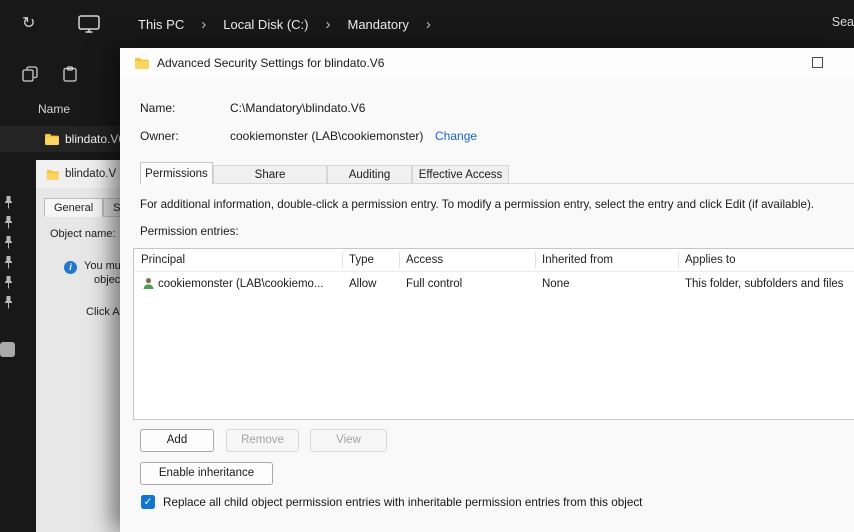 Image resolution: width=854 pixels, height=532 pixels. Describe the element at coordinates (161, 24) in the screenshot. I see `breadcrumb-this-pc: This PC` at that location.